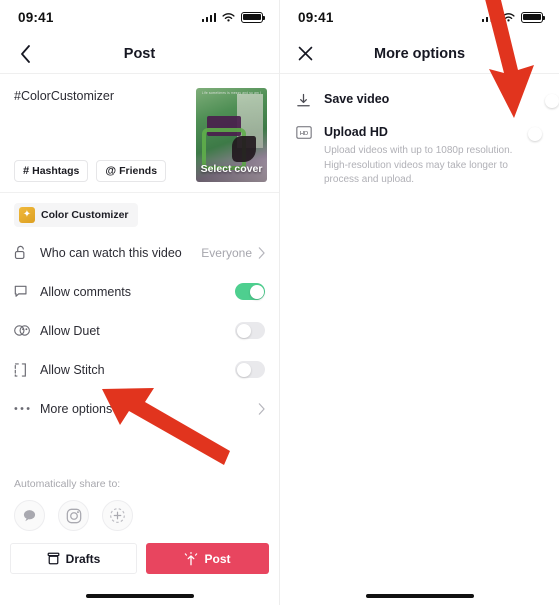 Image resolution: width=559 pixels, height=605 pixels. I want to click on allow-stitch-toggle, so click(250, 369).